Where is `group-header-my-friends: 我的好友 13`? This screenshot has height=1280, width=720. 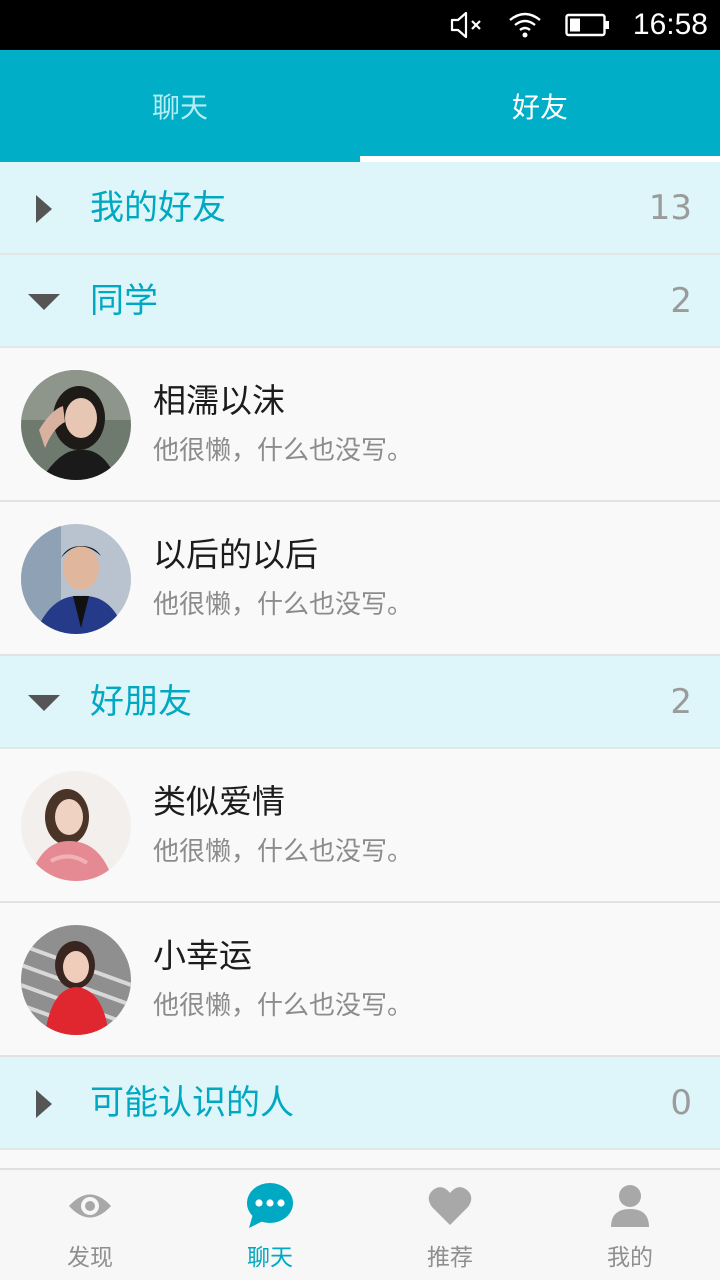
group-header-my-friends: 我的好友 13 is located at coordinates (360, 208).